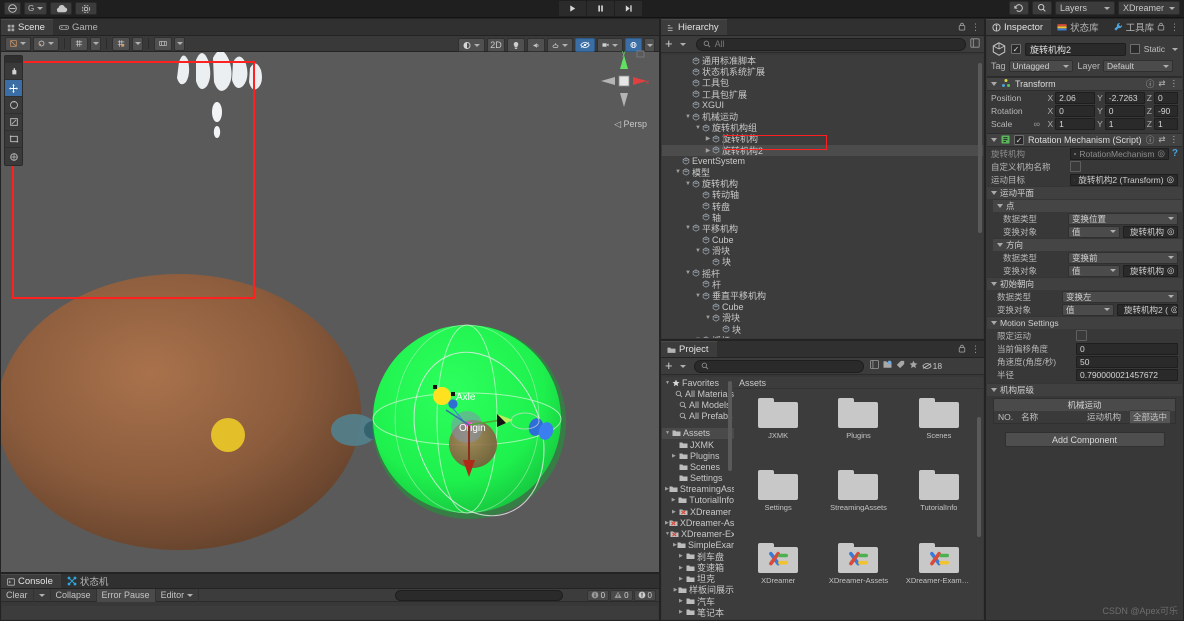 The height and width of the screenshot is (621, 1184). Describe the element at coordinates (1166, 123) in the screenshot. I see `scale-z-field: 1` at that location.